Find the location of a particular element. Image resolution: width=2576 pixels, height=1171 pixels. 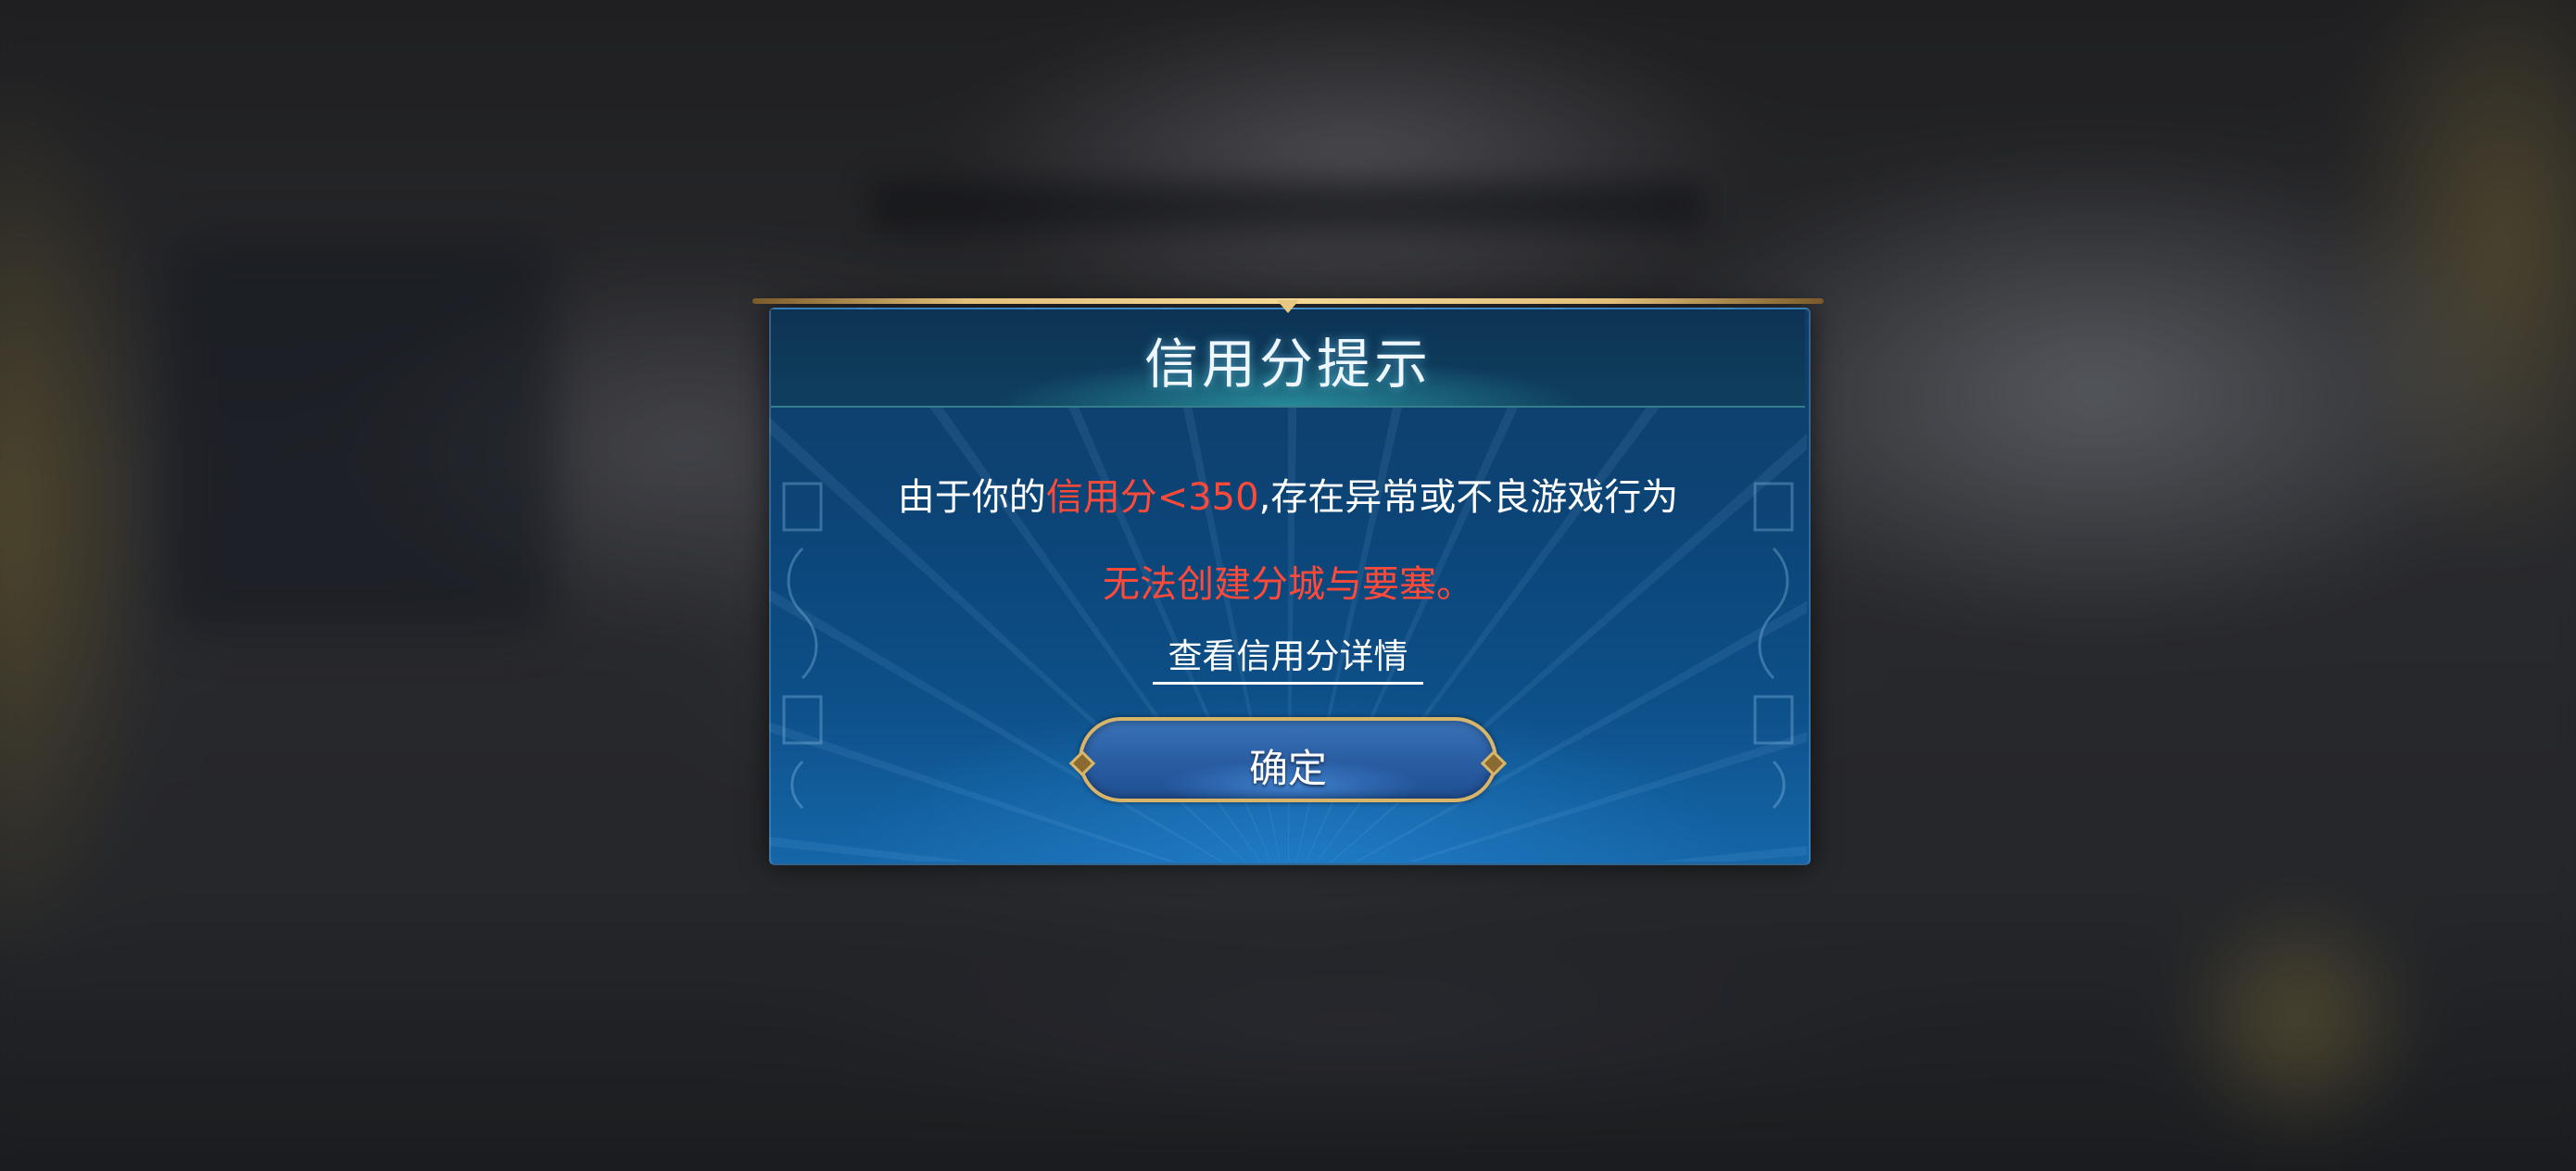

dialog-title: 信用分提示 is located at coordinates (1287, 365).